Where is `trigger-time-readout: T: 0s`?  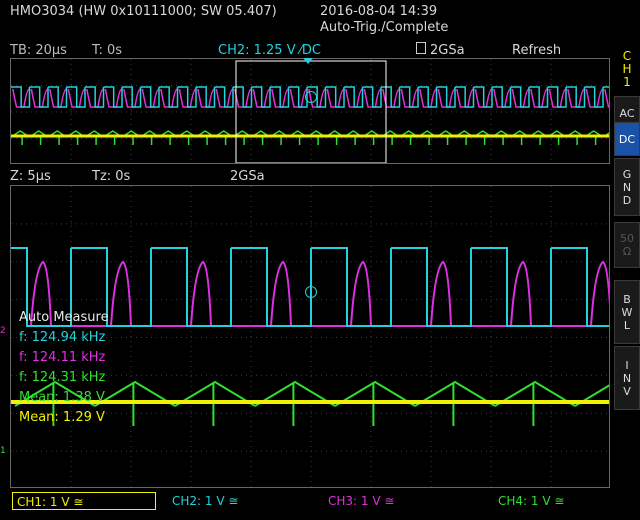
trigger-time-readout: T: 0s is located at coordinates (107, 50).